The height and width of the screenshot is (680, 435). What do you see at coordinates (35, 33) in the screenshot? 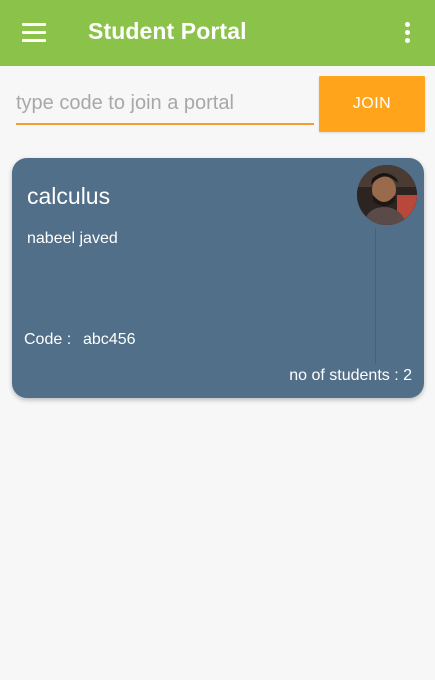
I see `hamburger-menu-icon` at bounding box center [35, 33].